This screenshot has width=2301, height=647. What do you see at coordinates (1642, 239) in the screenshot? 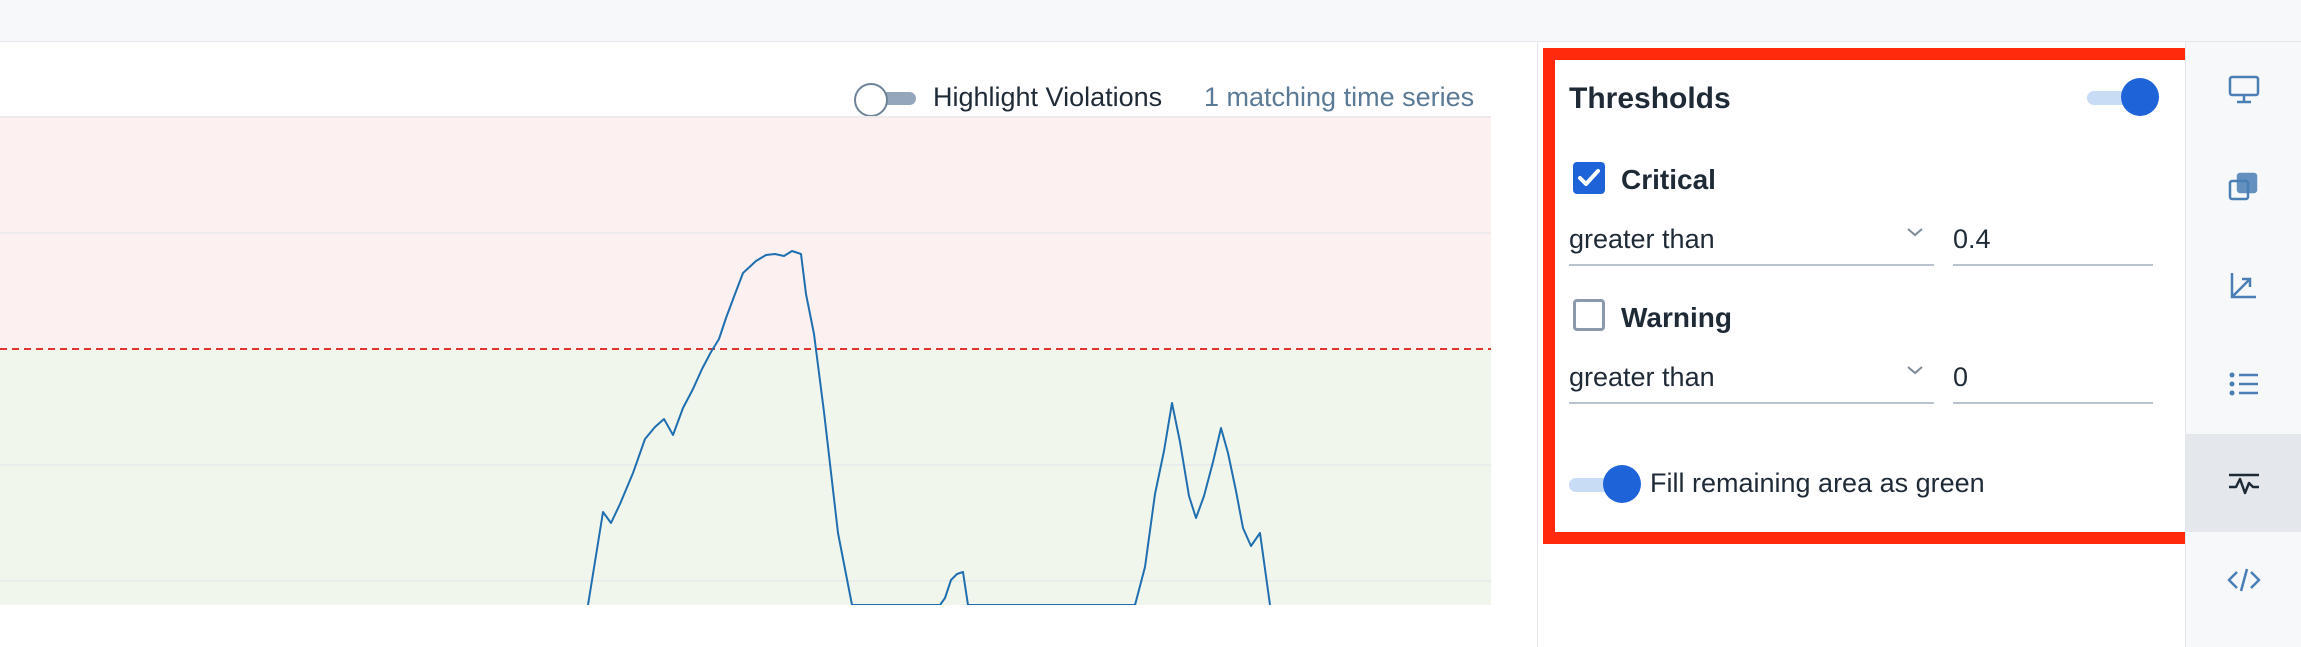
I see `critical-operator-value: greater than` at bounding box center [1642, 239].